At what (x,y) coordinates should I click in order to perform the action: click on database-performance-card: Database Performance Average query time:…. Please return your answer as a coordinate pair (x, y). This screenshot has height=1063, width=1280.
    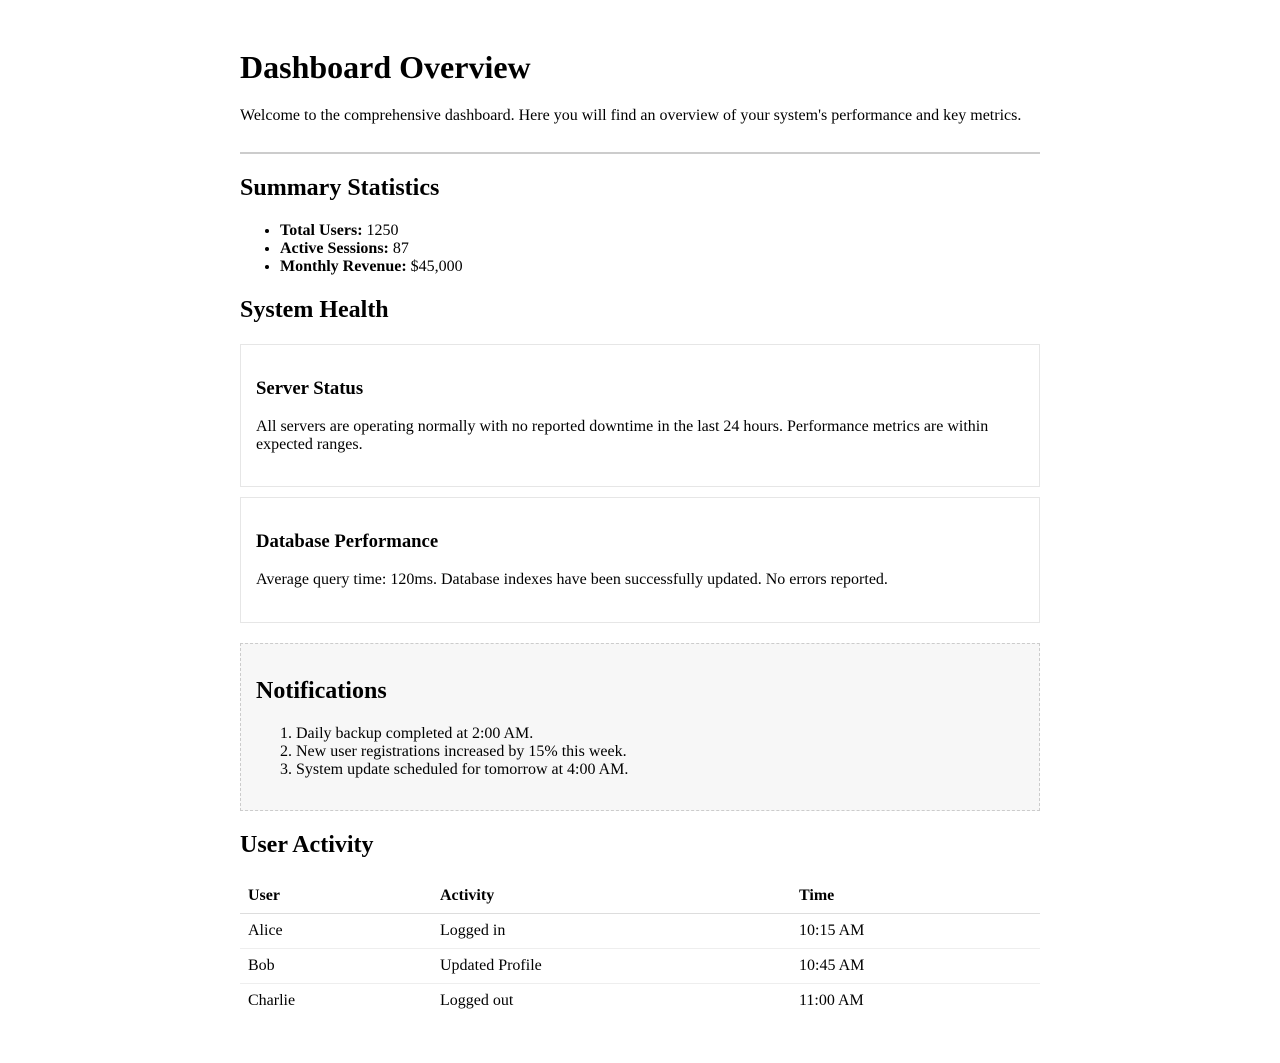
    Looking at the image, I should click on (640, 560).